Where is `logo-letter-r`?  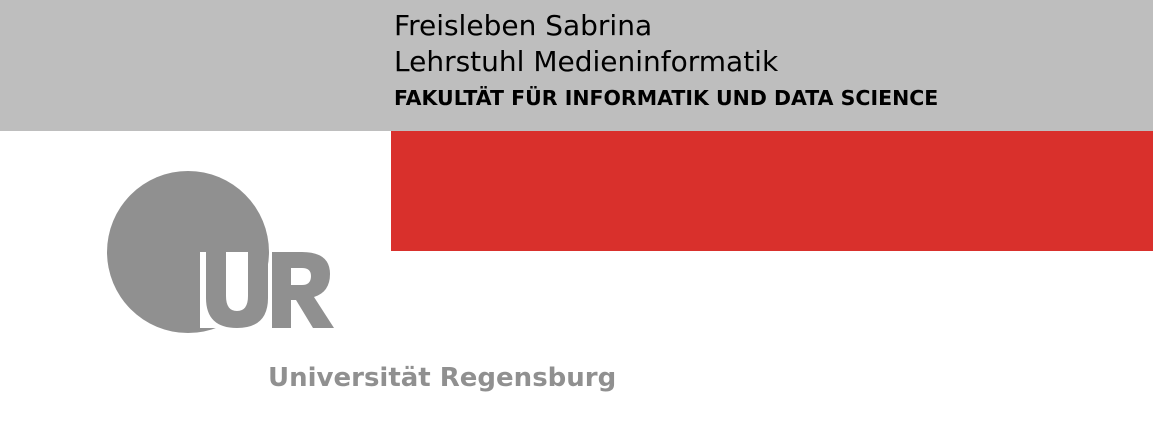 logo-letter-r is located at coordinates (303, 290).